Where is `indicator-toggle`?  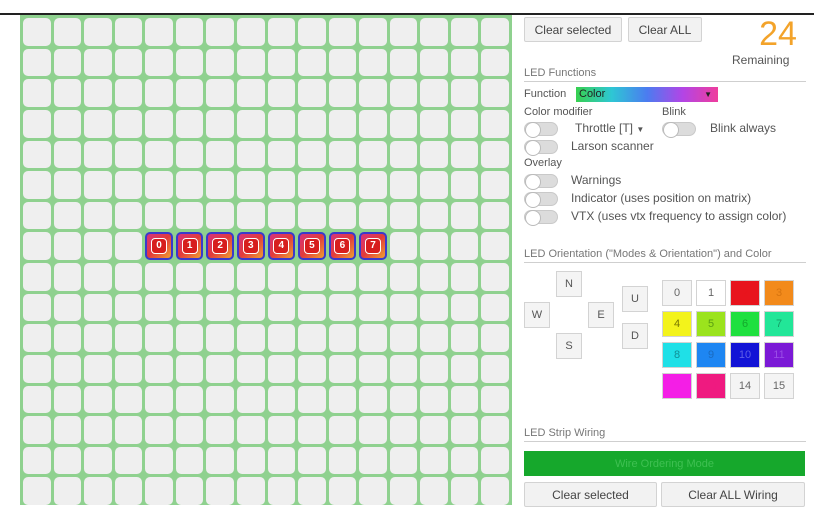 indicator-toggle is located at coordinates (541, 200).